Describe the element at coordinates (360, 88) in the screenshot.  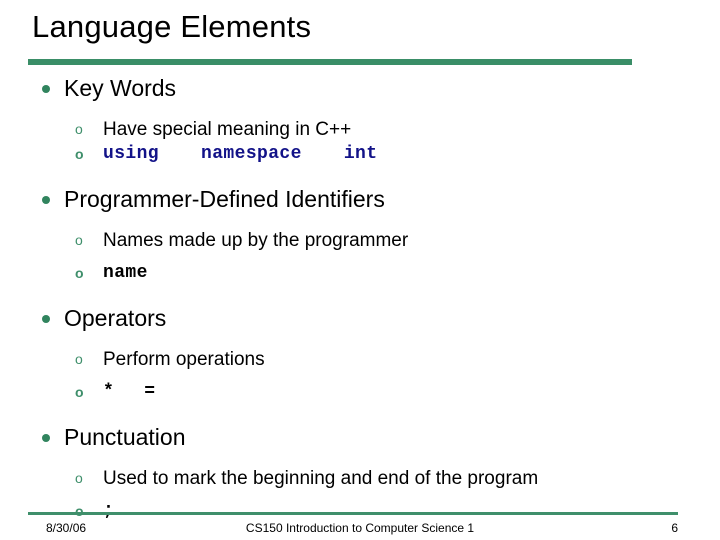
I see `bullet-item-key-words: Key Words` at that location.